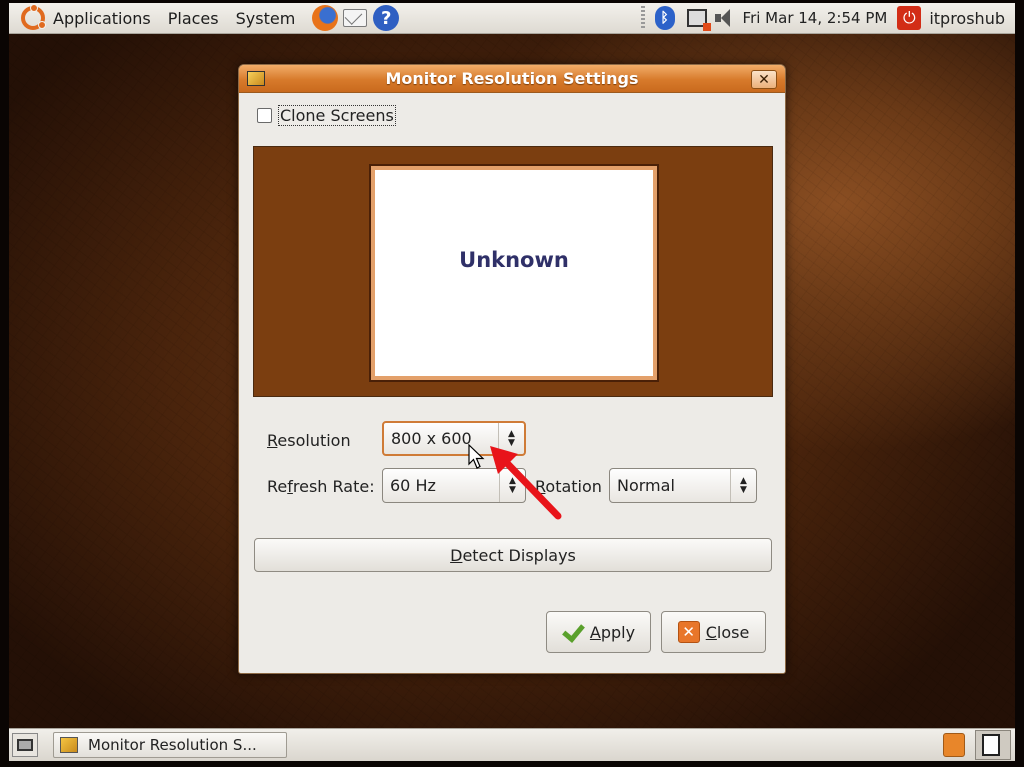 Image resolution: width=1024 pixels, height=767 pixels. What do you see at coordinates (476, 456) in the screenshot?
I see `mouse-cursor-icon` at bounding box center [476, 456].